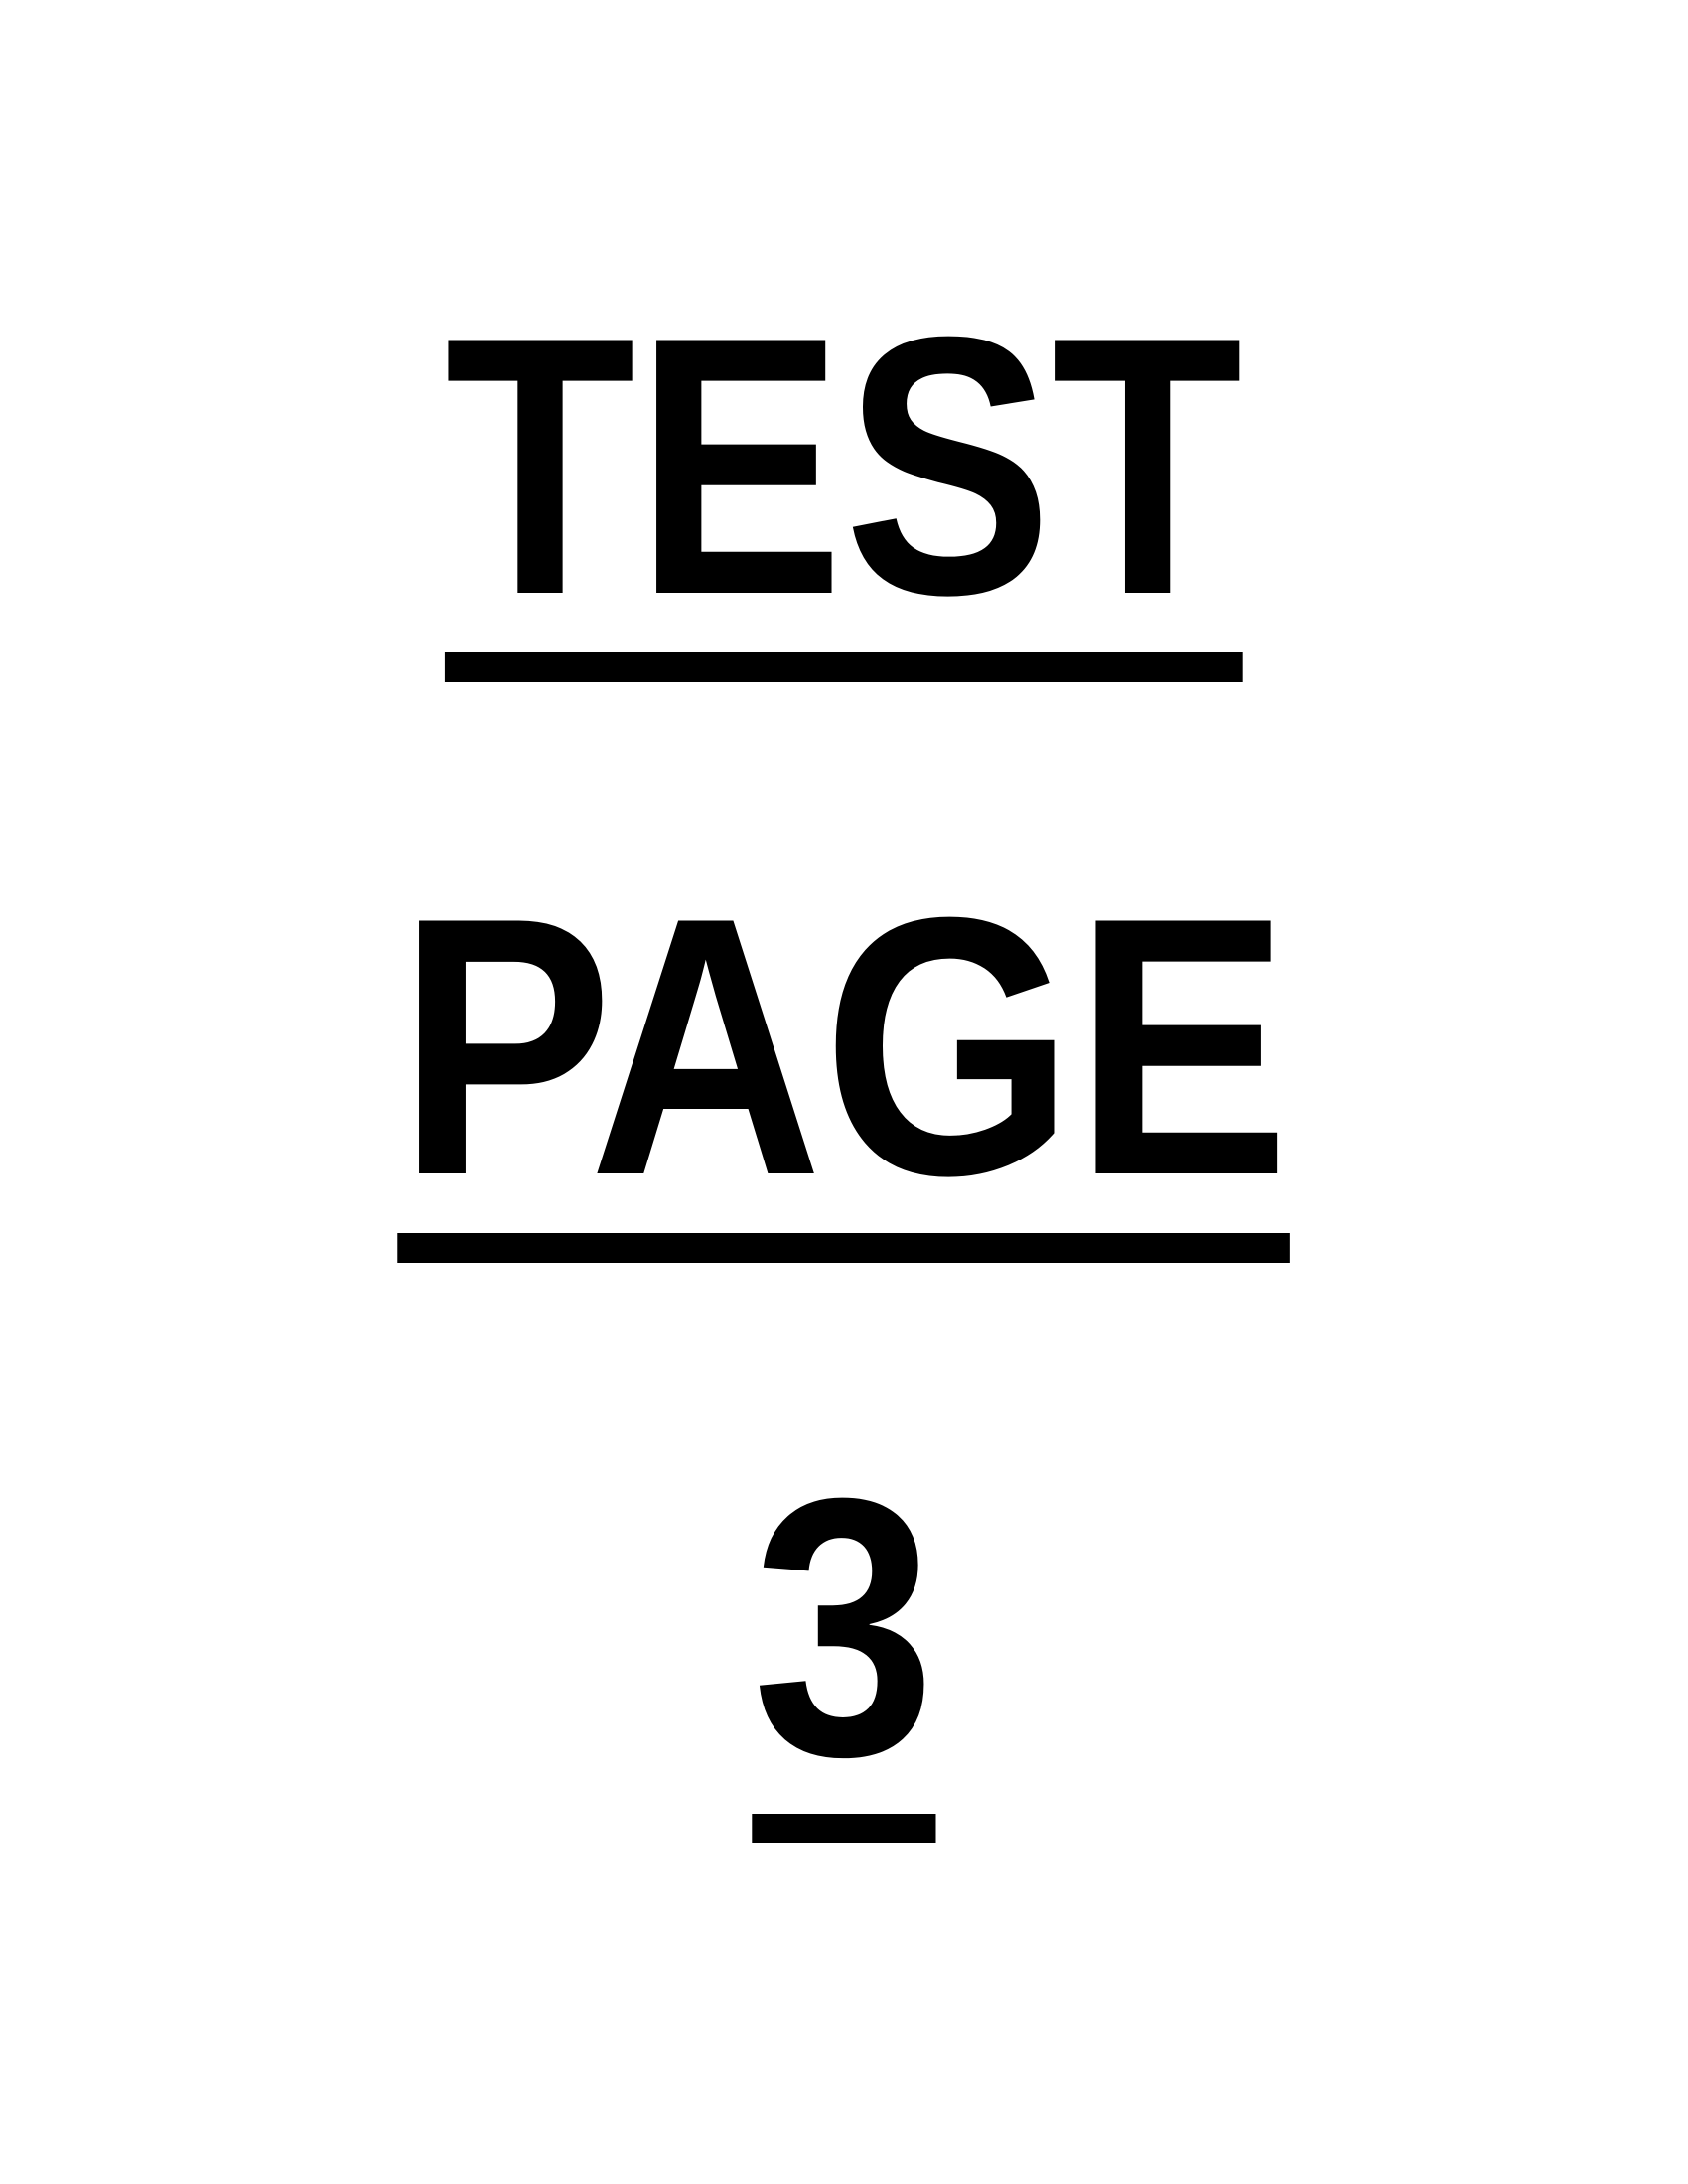  I want to click on page-number-text: 3, so click(844, 1628).